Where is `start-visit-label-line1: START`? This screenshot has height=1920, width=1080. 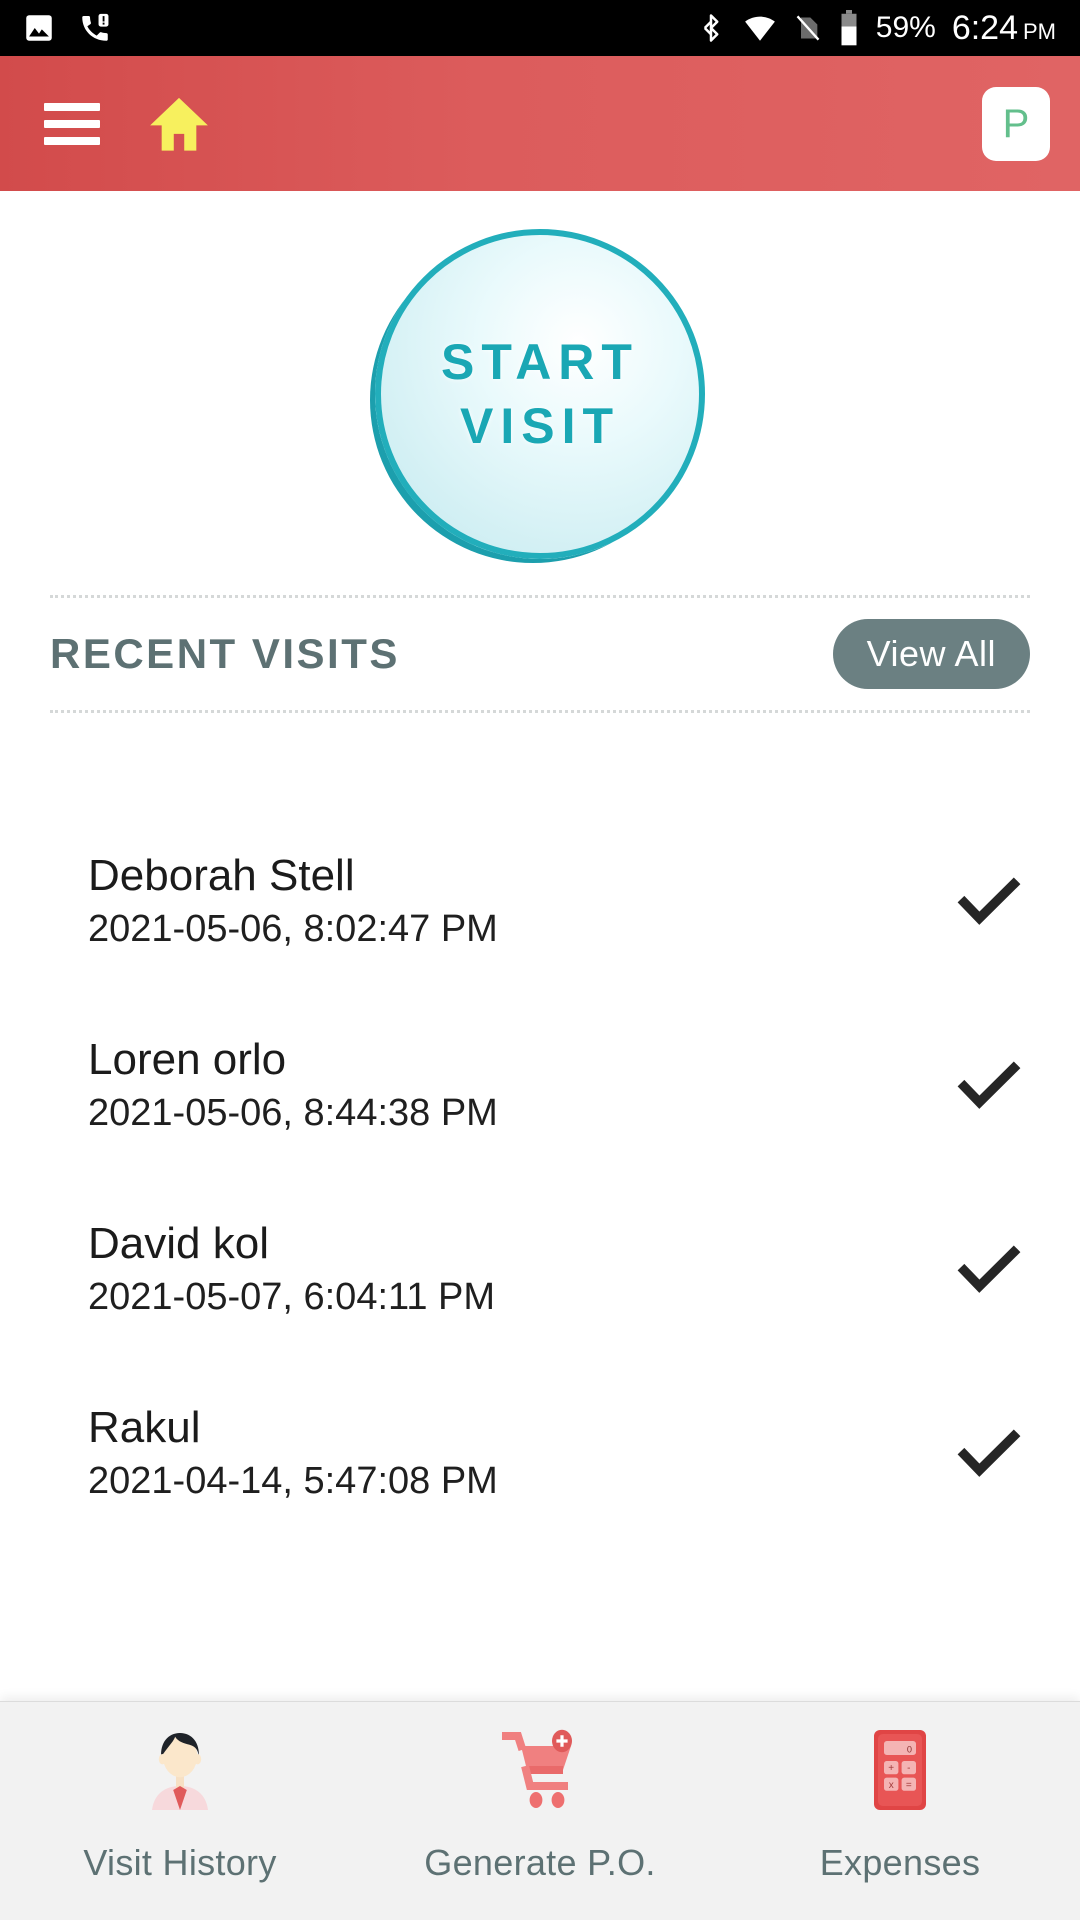 start-visit-label-line1: START is located at coordinates (540, 362).